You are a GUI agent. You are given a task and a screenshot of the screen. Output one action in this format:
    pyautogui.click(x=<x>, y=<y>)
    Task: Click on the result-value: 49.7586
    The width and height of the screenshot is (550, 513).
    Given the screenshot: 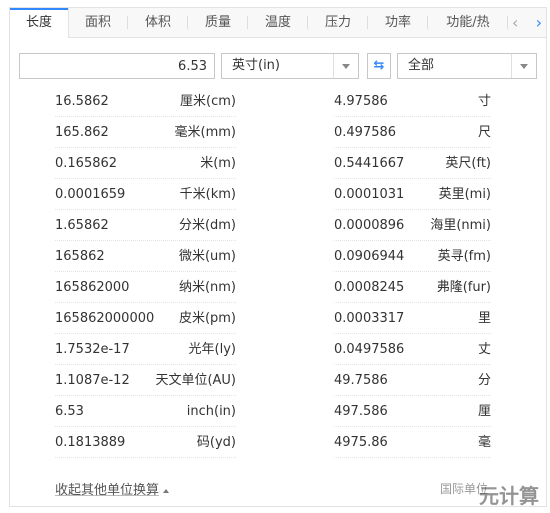 What is the action you would take?
    pyautogui.click(x=361, y=380)
    